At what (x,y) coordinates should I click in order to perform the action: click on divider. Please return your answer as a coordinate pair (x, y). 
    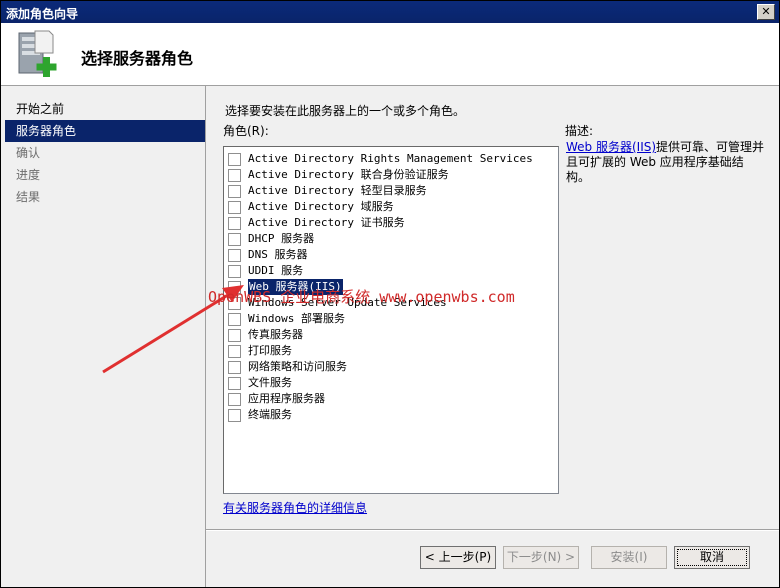
    Looking at the image, I should click on (492, 530).